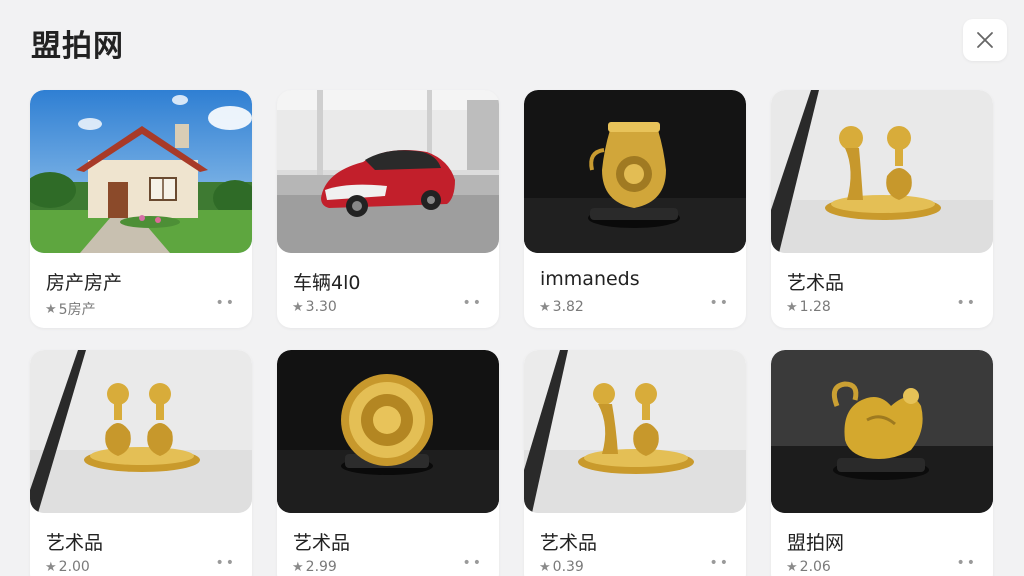 The width and height of the screenshot is (1024, 576). I want to click on item-card: 艺术品 ★ 1.28 ••, so click(882, 209).